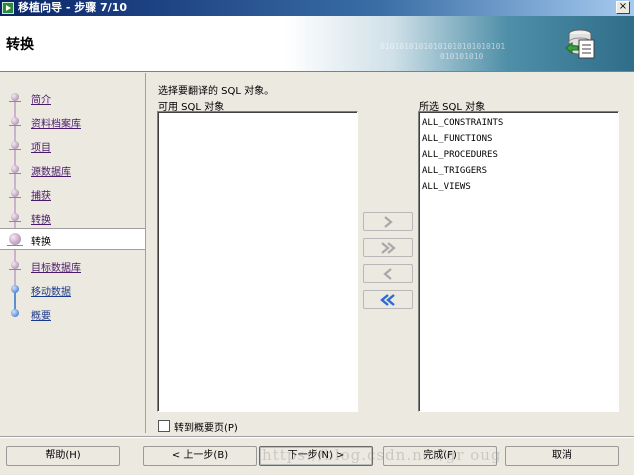 This screenshot has height=475, width=634. Describe the element at coordinates (41, 314) in the screenshot. I see `step-label: 概要` at that location.